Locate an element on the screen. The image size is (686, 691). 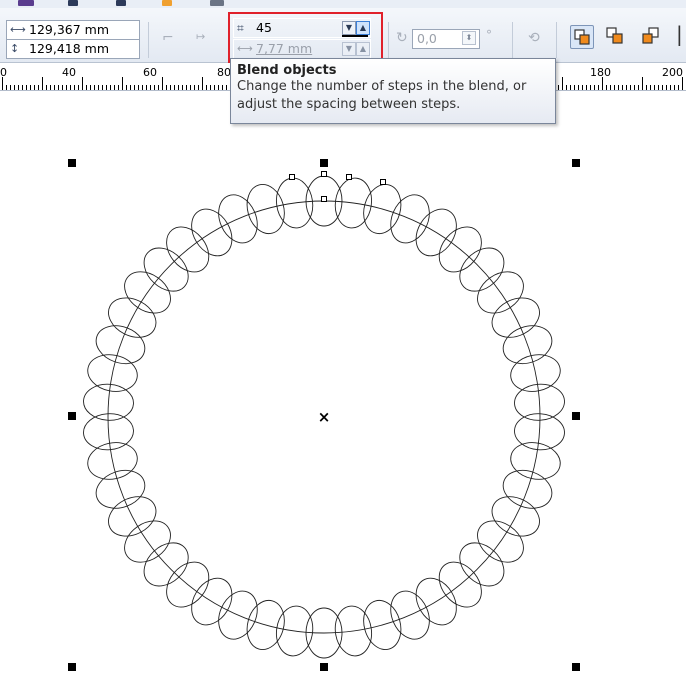
direct-blend-icon is located at coordinates (582, 37).